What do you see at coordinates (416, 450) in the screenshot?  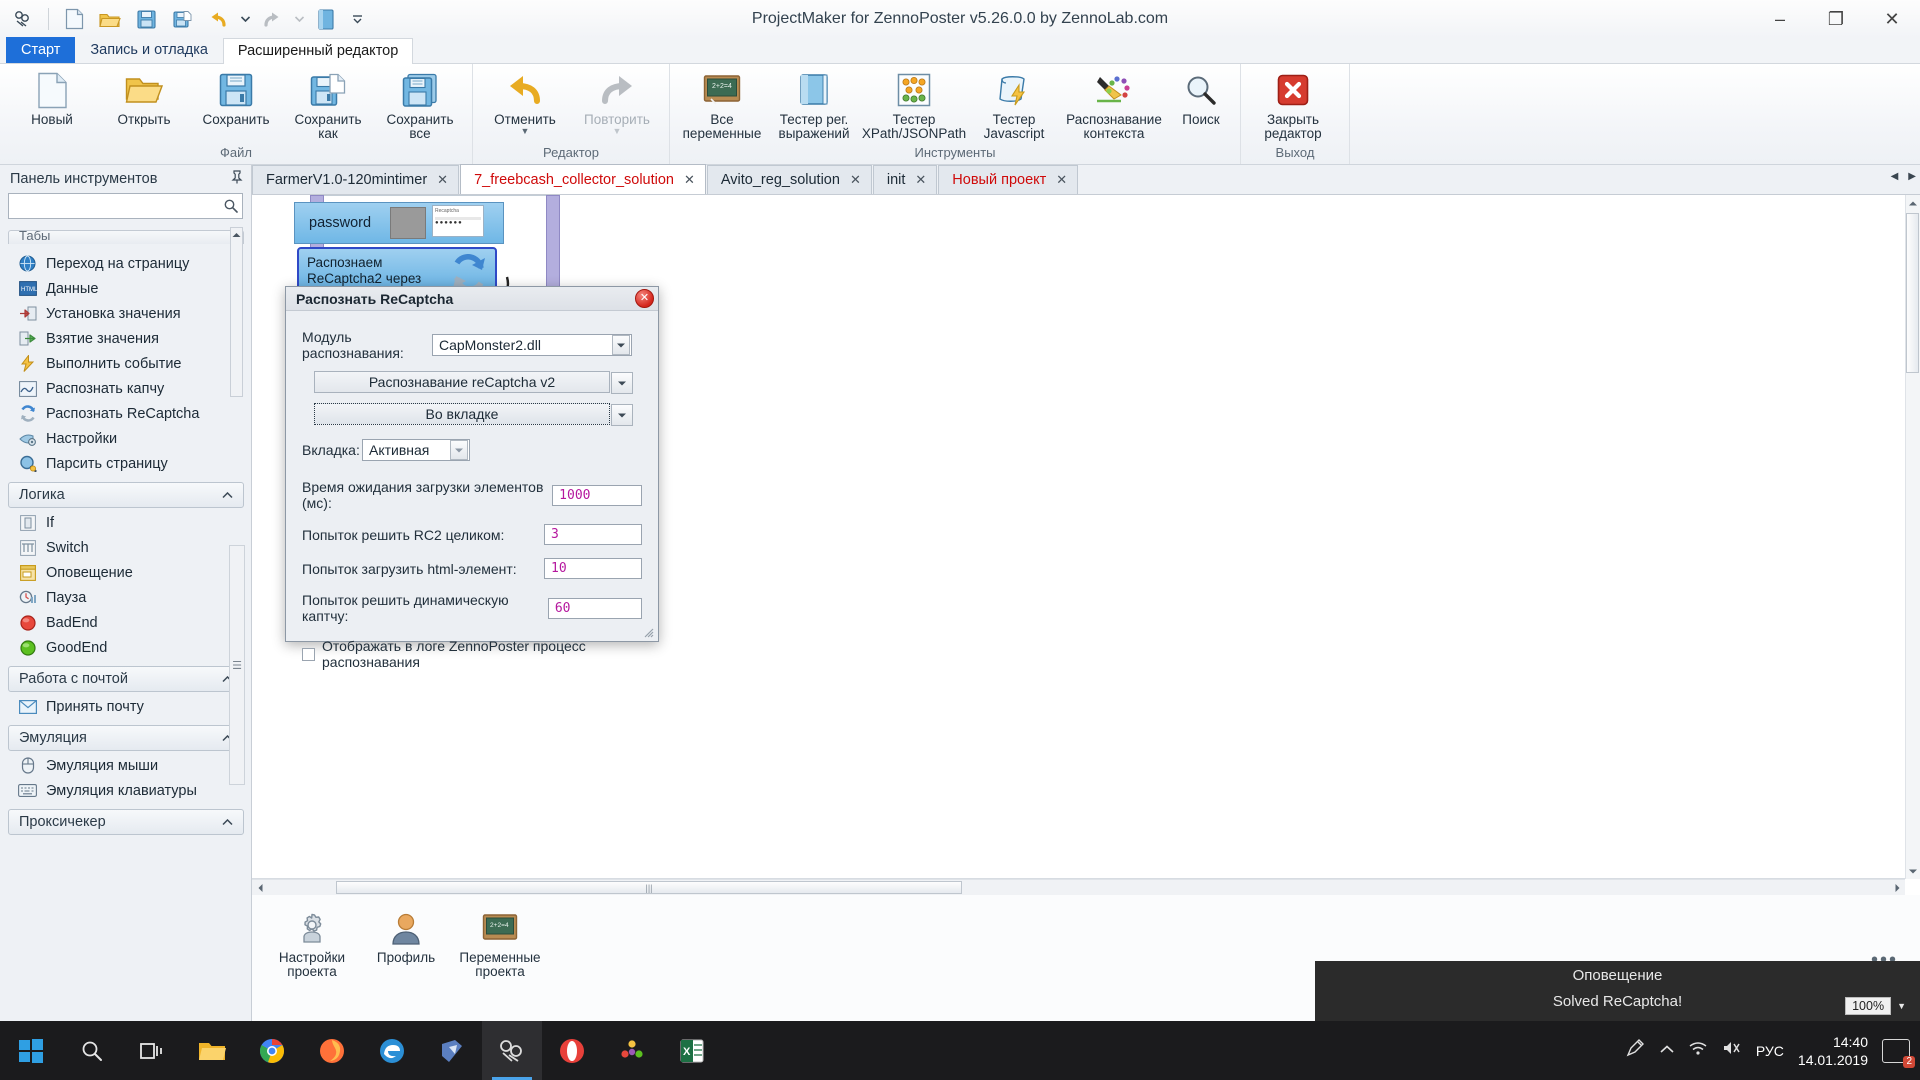 I see `tab-select: Активная` at bounding box center [416, 450].